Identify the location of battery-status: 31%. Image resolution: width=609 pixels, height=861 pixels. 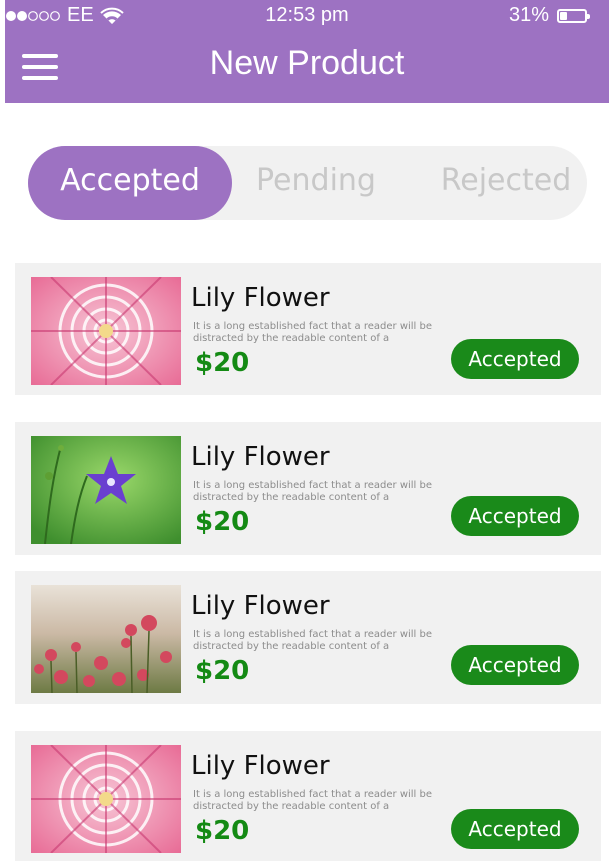
(549, 15).